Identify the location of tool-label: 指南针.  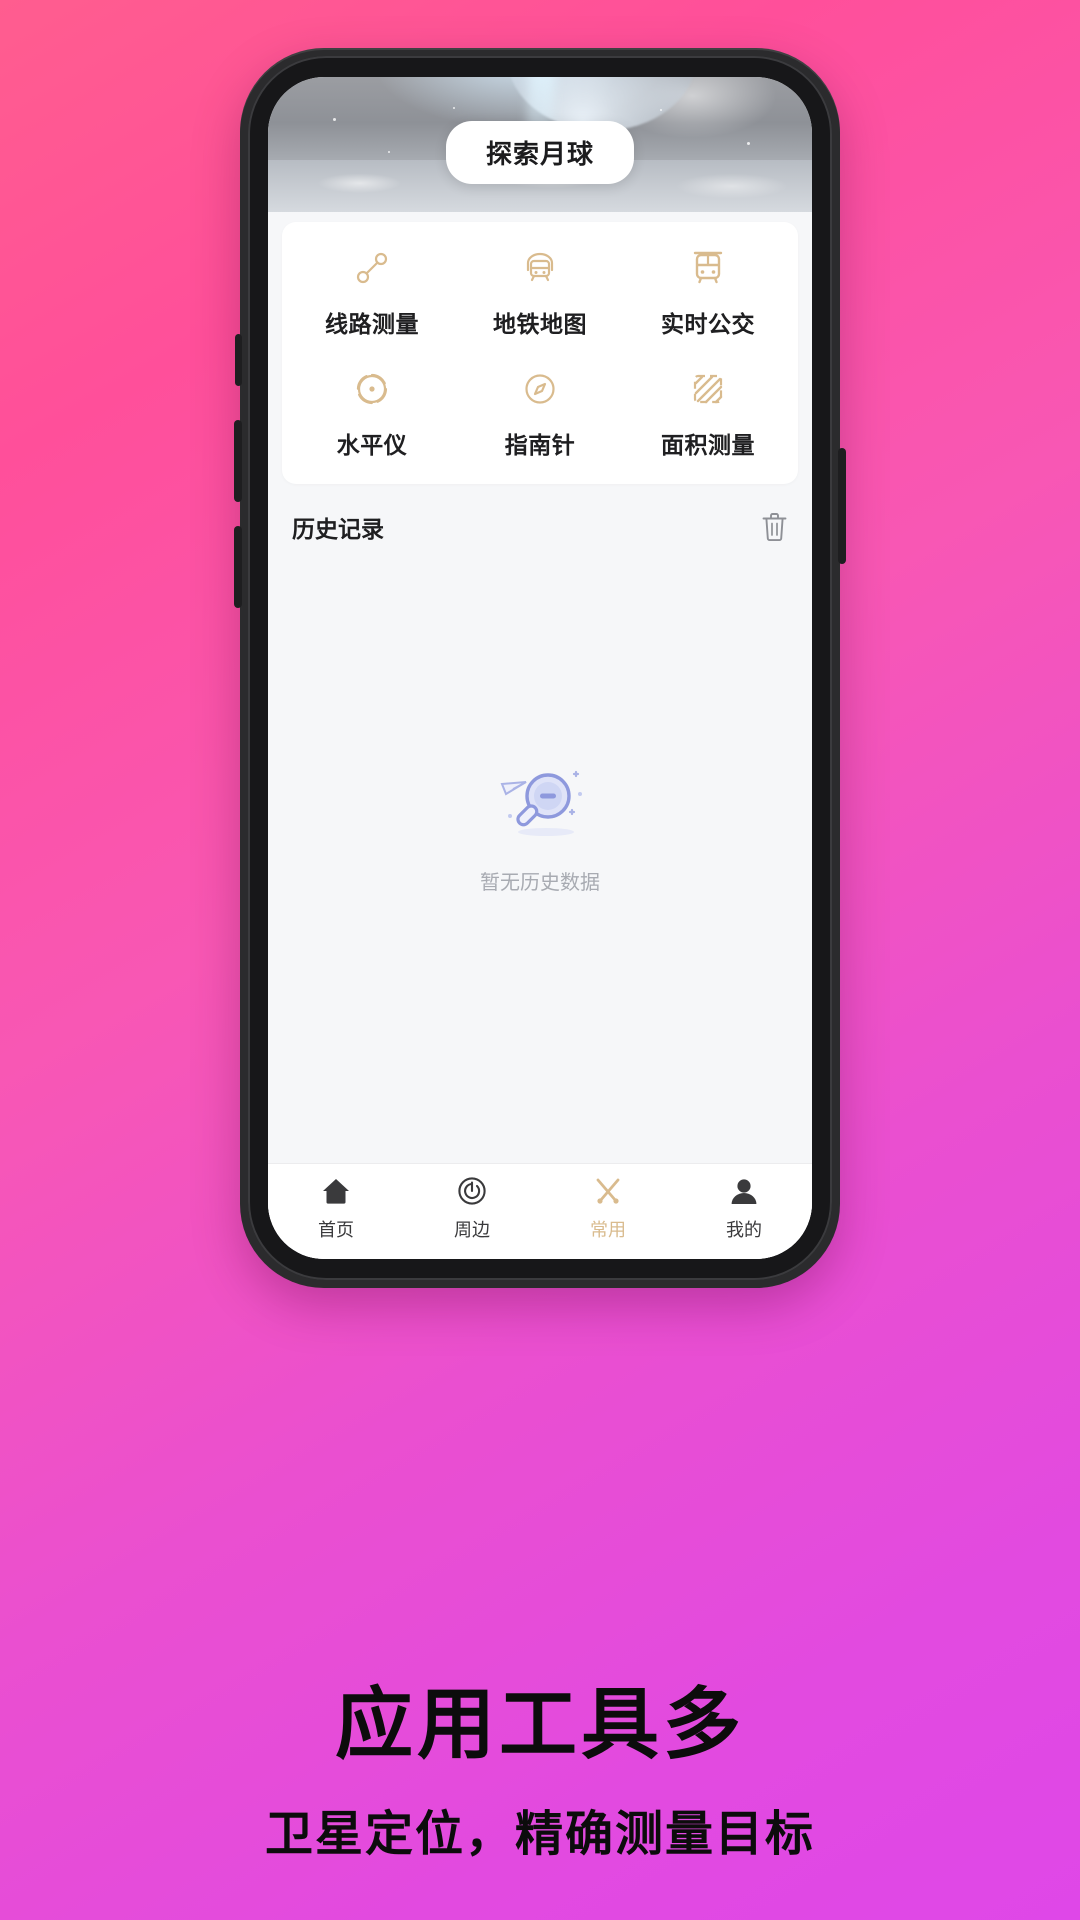
(540, 445).